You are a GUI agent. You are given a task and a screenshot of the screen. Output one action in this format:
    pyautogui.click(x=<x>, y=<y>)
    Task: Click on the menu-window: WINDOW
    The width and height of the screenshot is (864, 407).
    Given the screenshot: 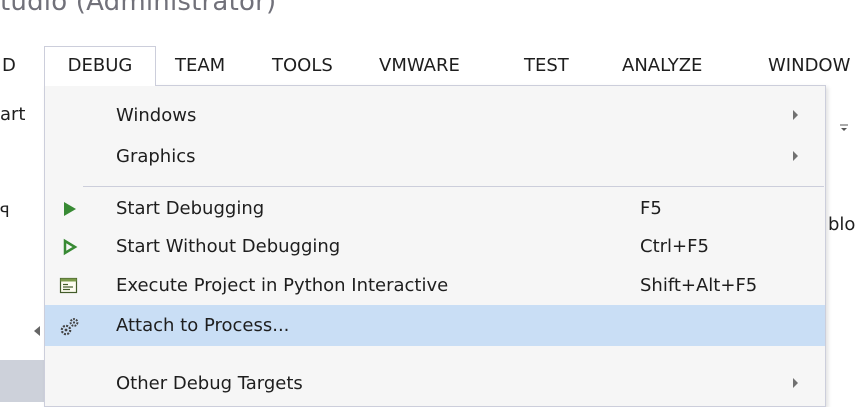 What is the action you would take?
    pyautogui.click(x=809, y=66)
    